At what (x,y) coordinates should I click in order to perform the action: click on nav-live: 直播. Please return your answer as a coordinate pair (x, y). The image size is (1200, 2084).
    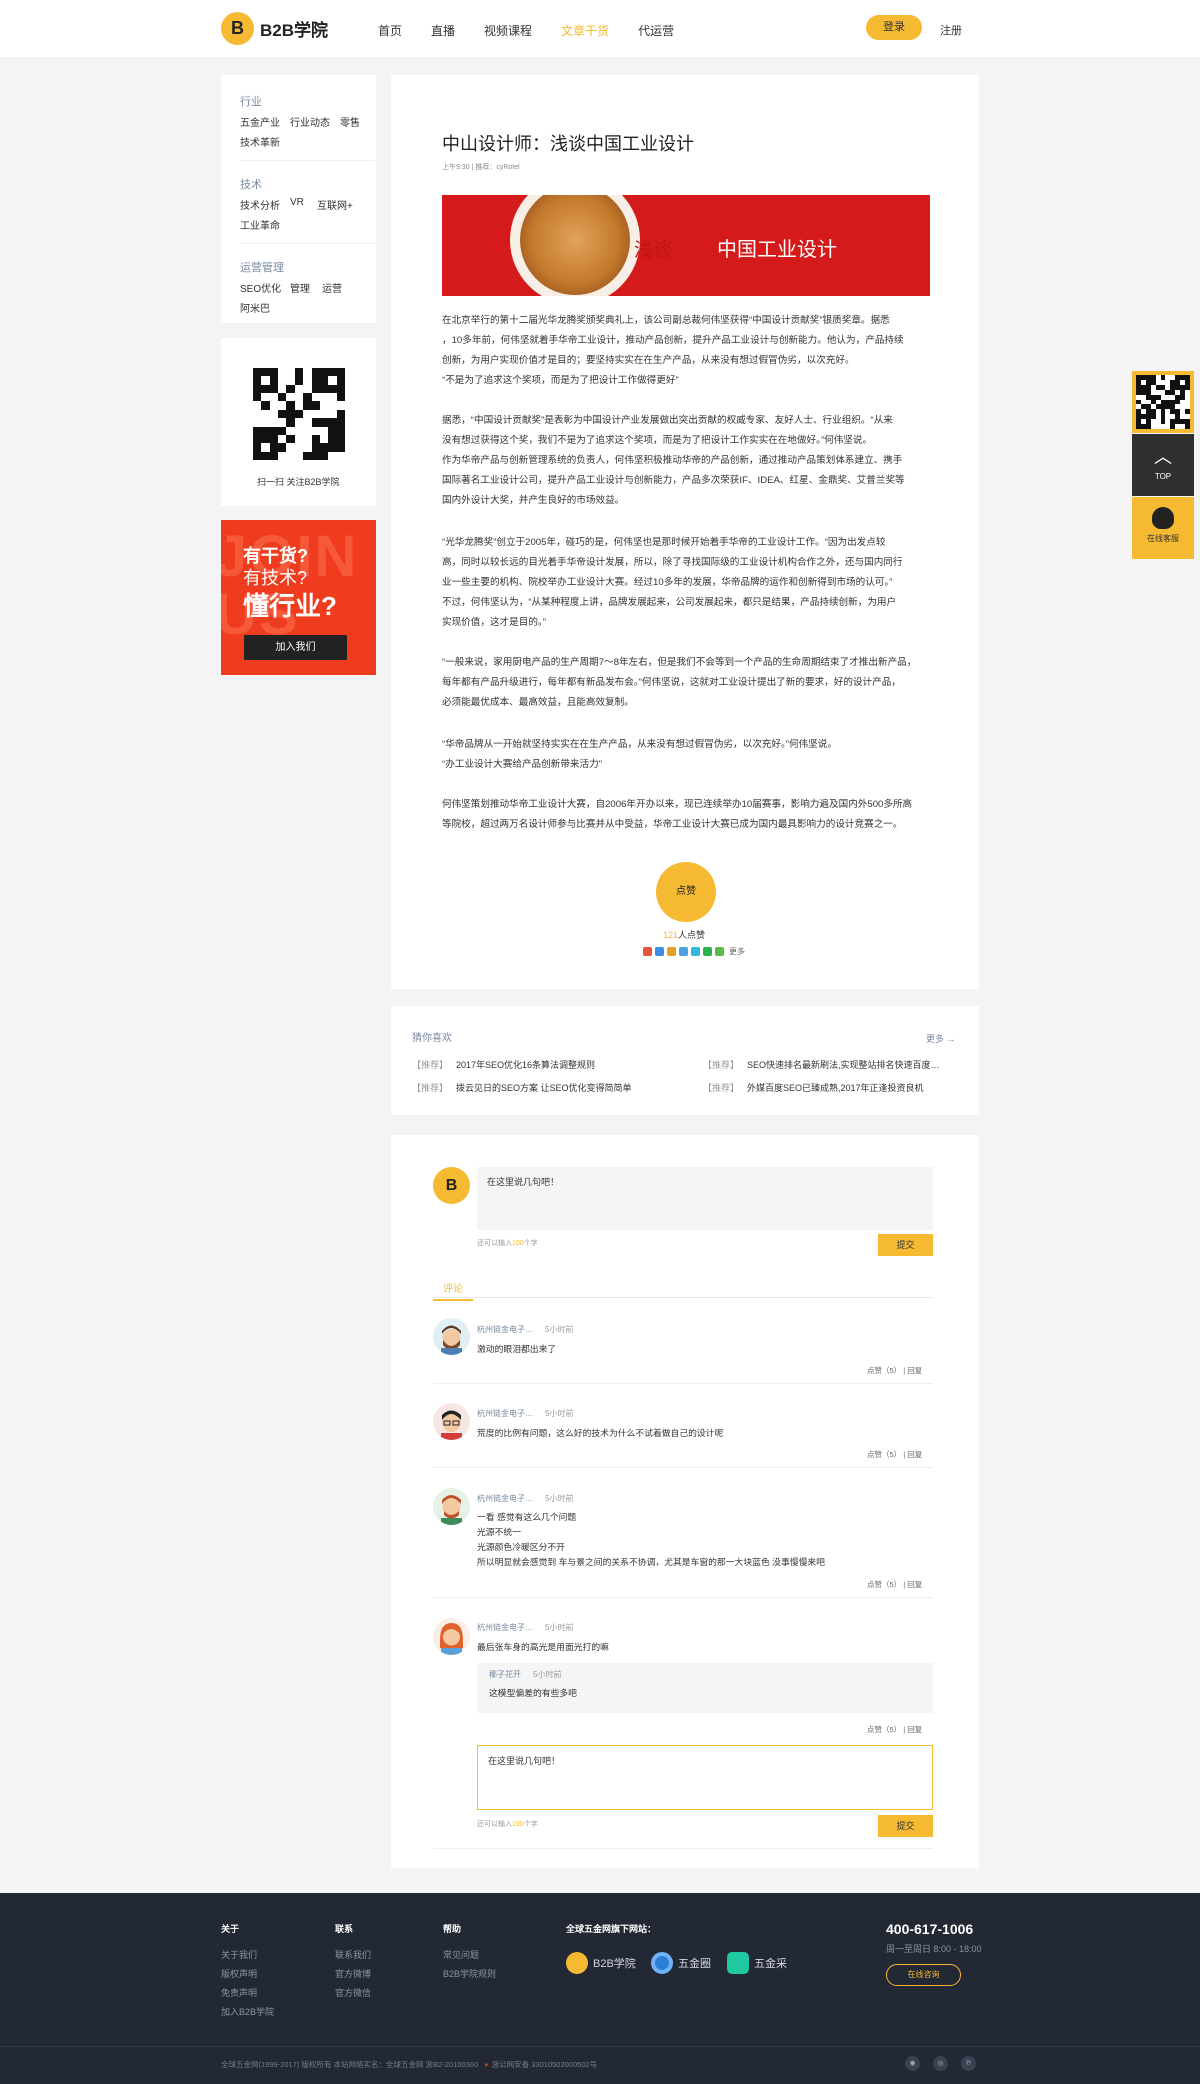
    Looking at the image, I should click on (443, 30).